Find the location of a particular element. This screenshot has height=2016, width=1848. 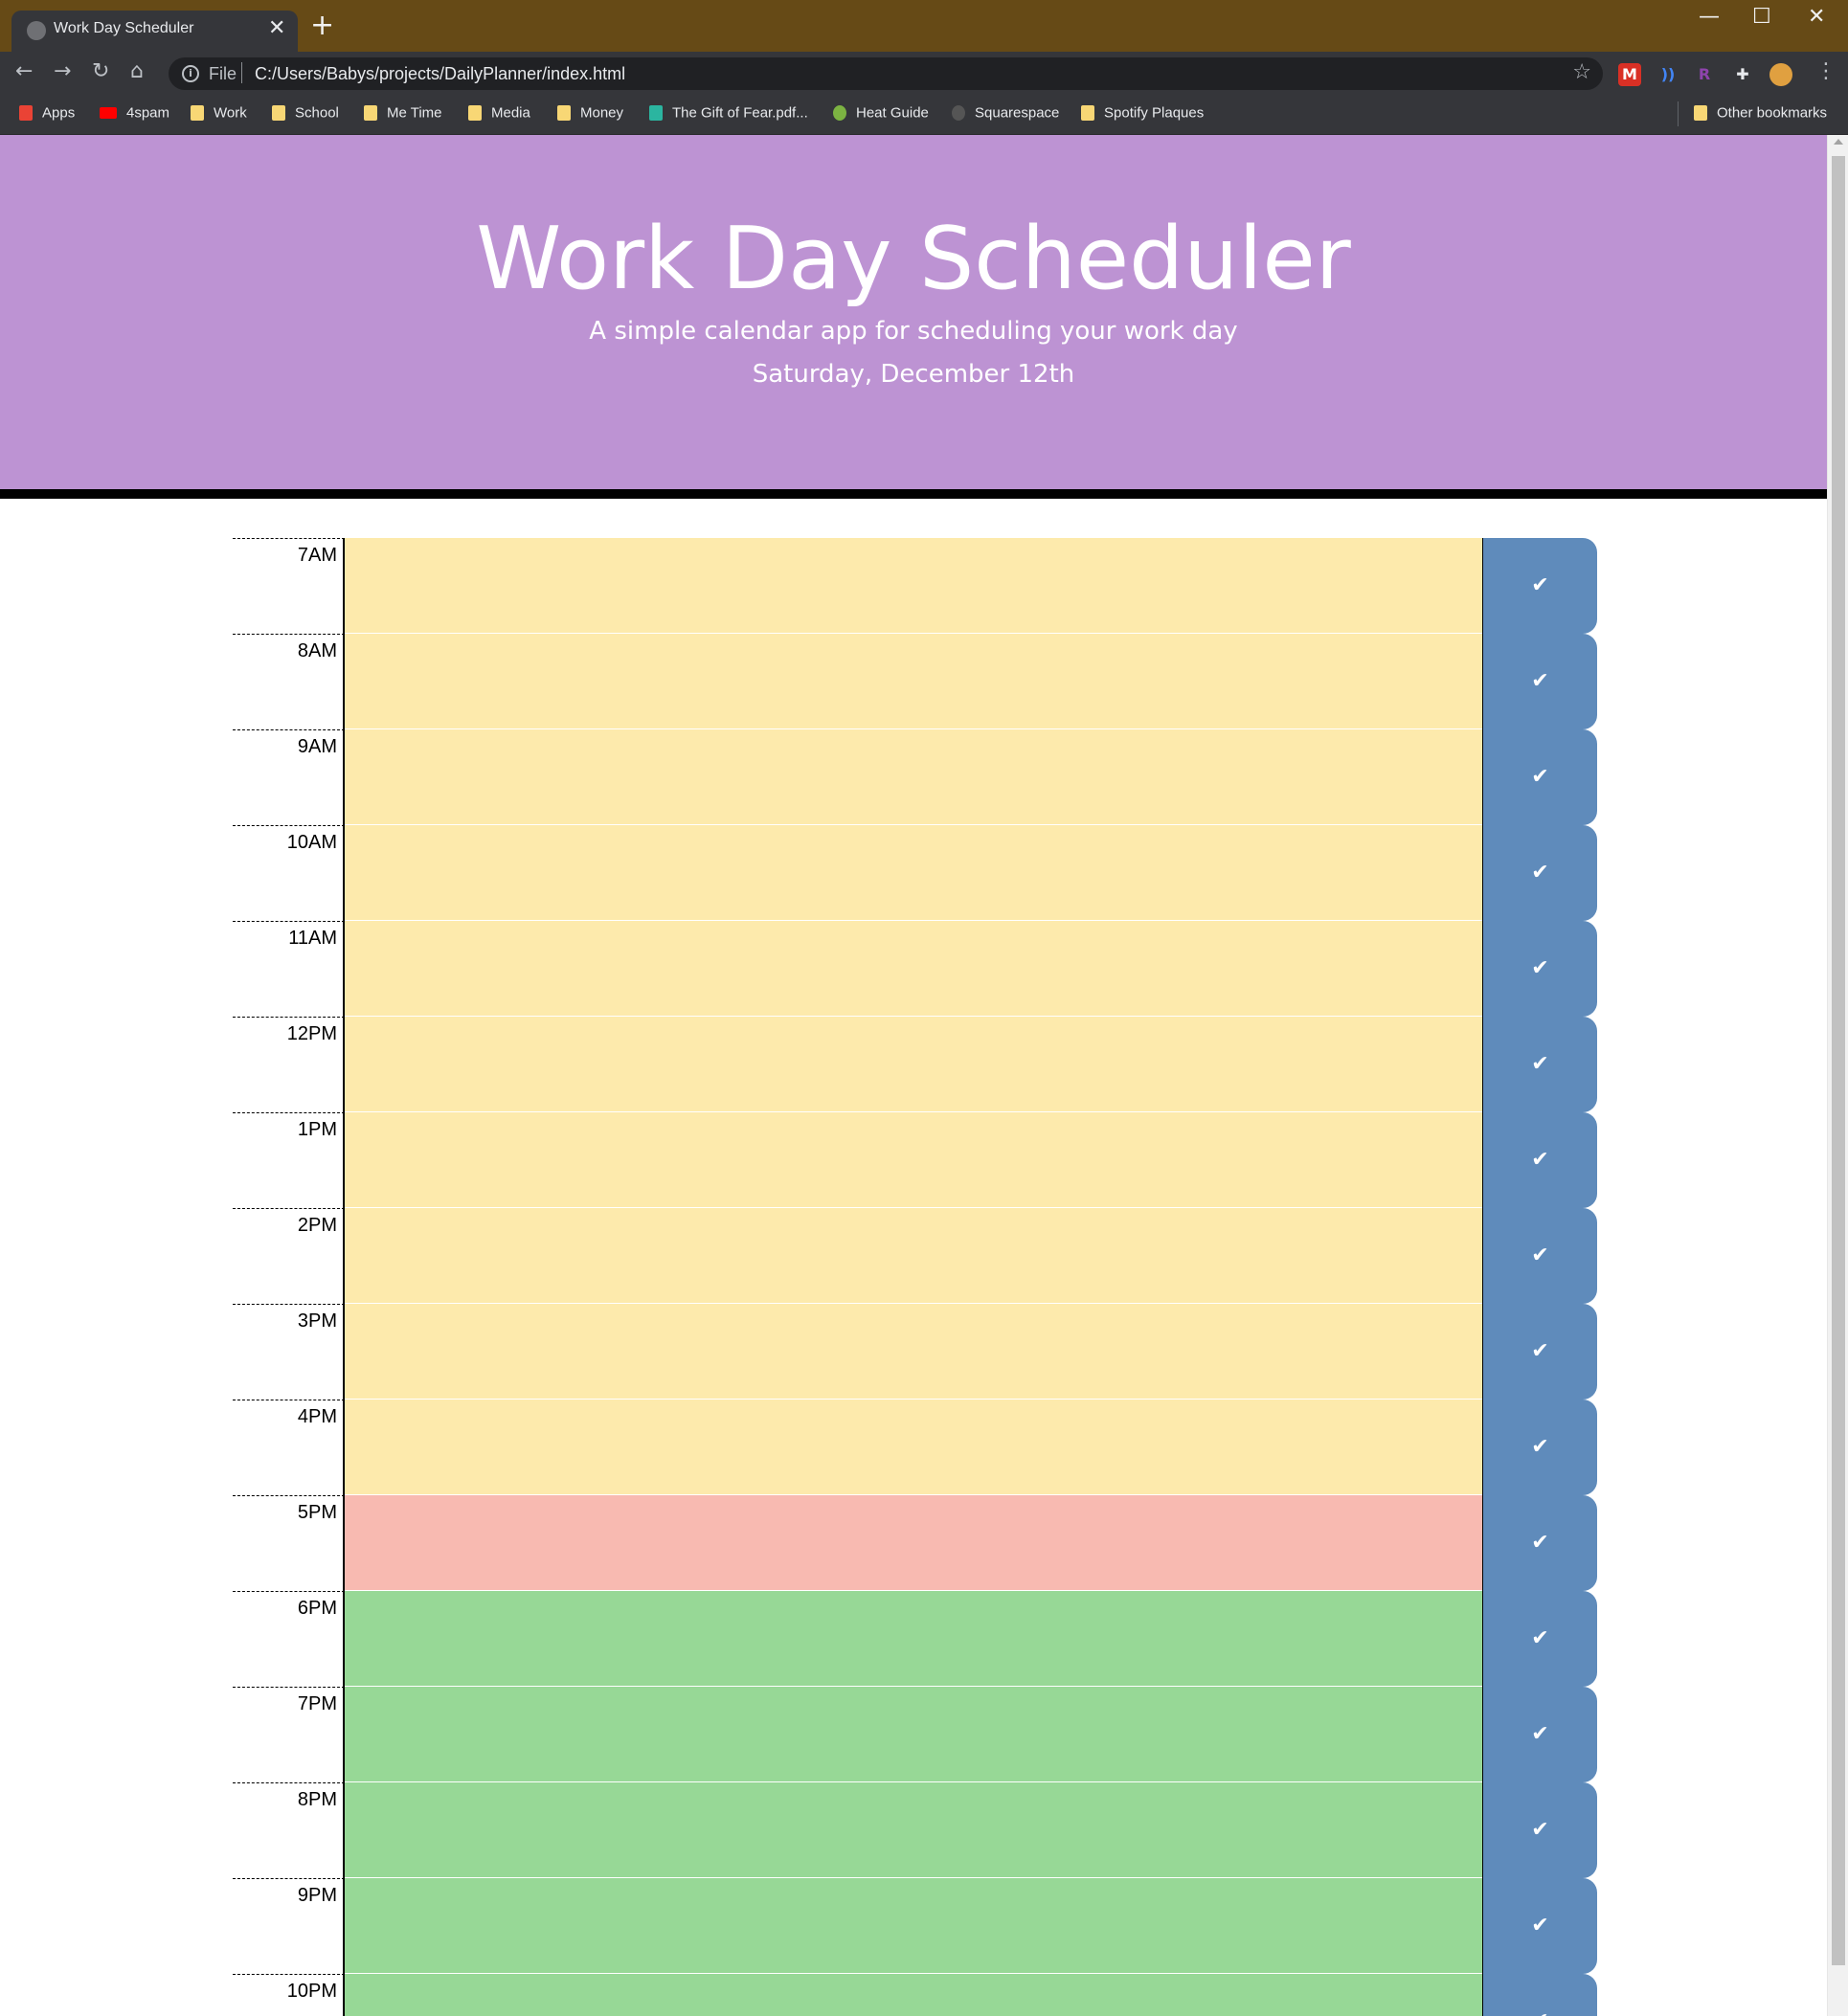

bookmark-star-icon: ☆ is located at coordinates (1581, 72).